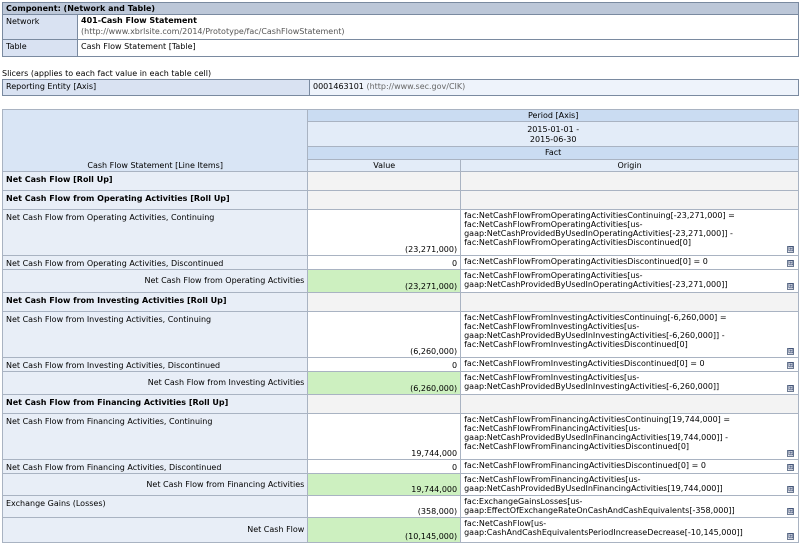 The width and height of the screenshot is (800, 548). I want to click on table-row: Net Cash Flow [Roll Up], so click(400, 181).